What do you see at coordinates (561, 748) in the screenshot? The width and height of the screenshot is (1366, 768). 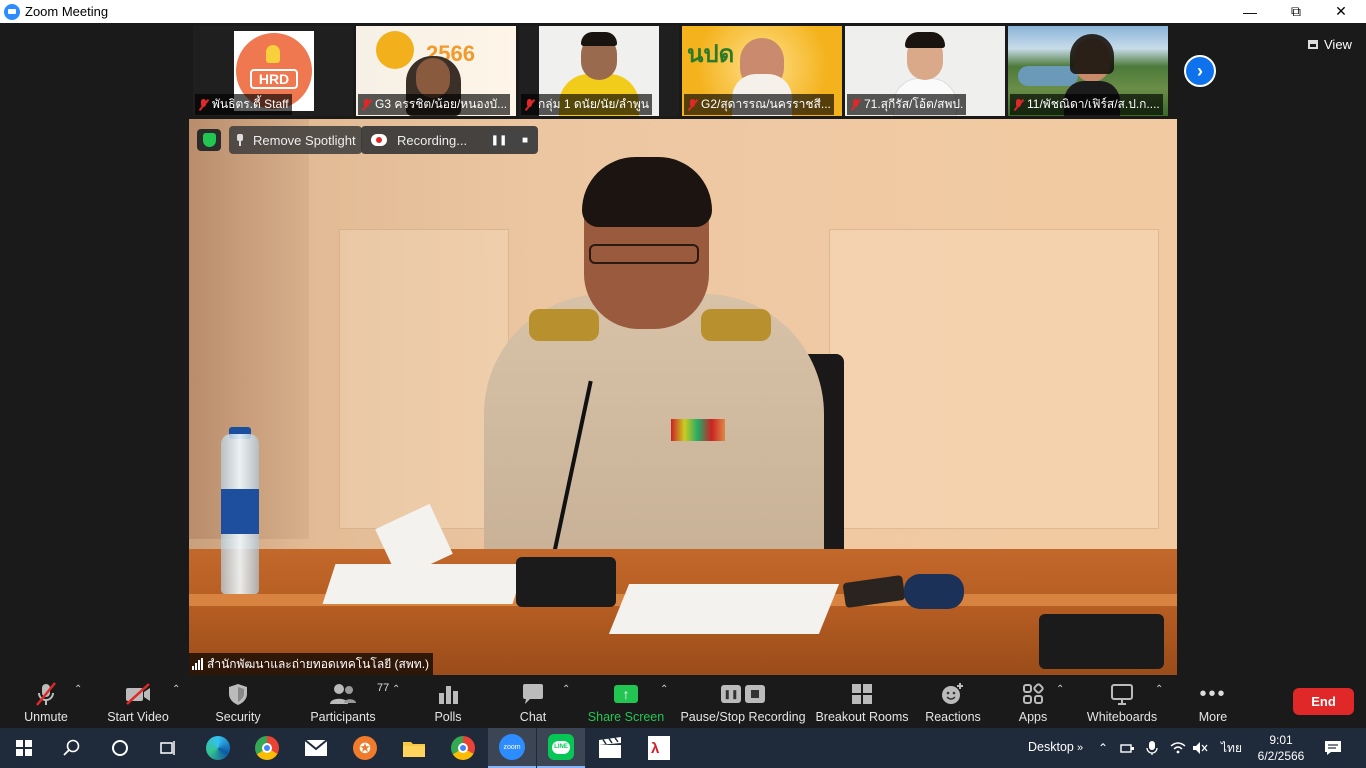 I see `line-app-icon: LINE` at bounding box center [561, 748].